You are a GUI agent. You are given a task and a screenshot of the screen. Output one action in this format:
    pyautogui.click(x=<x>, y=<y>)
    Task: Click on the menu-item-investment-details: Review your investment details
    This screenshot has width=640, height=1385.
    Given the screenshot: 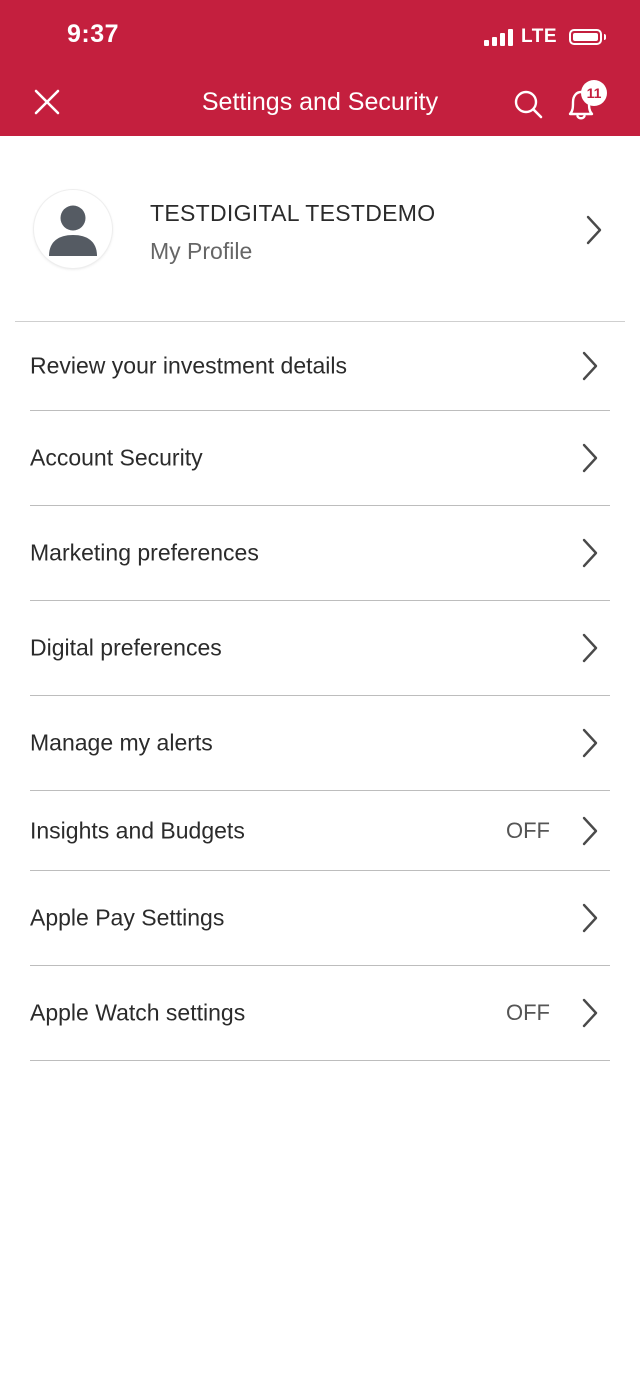 What is the action you would take?
    pyautogui.click(x=320, y=366)
    